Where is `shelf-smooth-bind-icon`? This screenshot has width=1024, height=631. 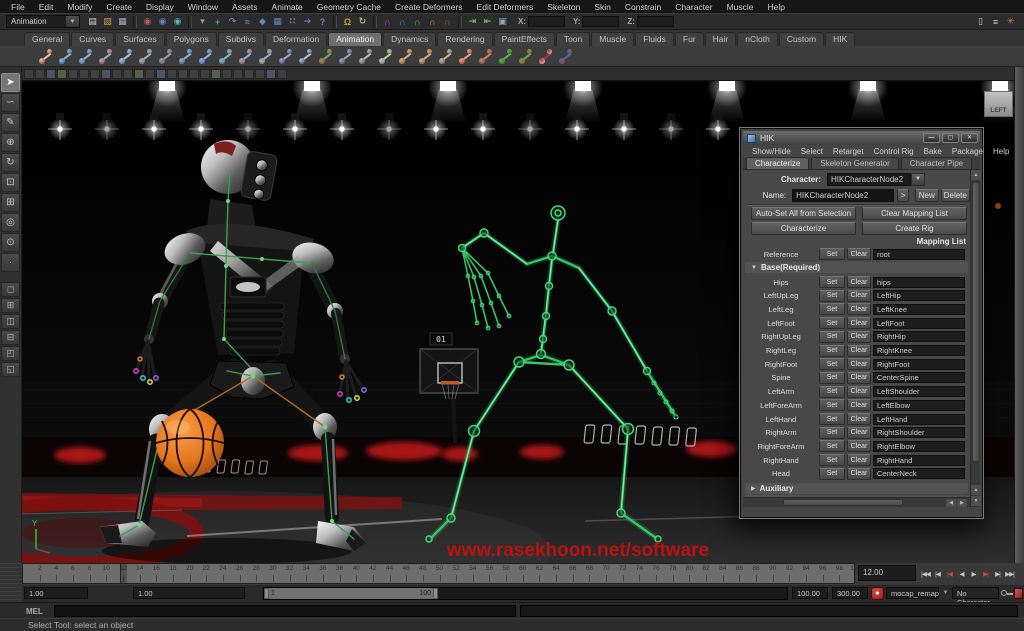
shelf-smooth-bind-icon is located at coordinates (406, 56).